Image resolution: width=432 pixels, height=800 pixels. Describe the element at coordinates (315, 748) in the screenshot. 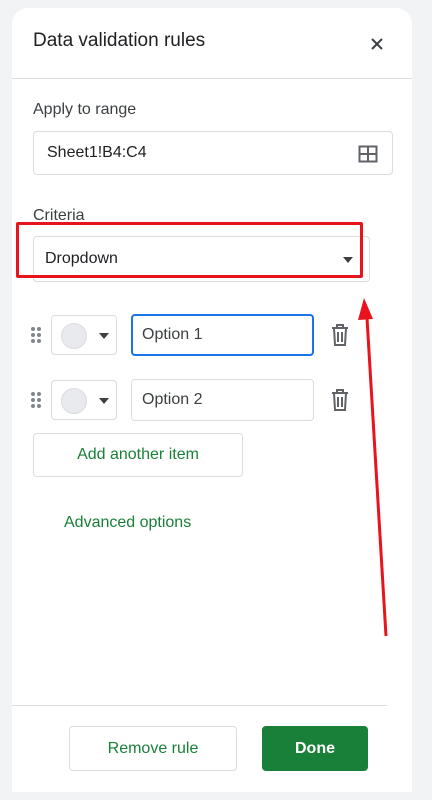

I see `done-button: Done` at that location.